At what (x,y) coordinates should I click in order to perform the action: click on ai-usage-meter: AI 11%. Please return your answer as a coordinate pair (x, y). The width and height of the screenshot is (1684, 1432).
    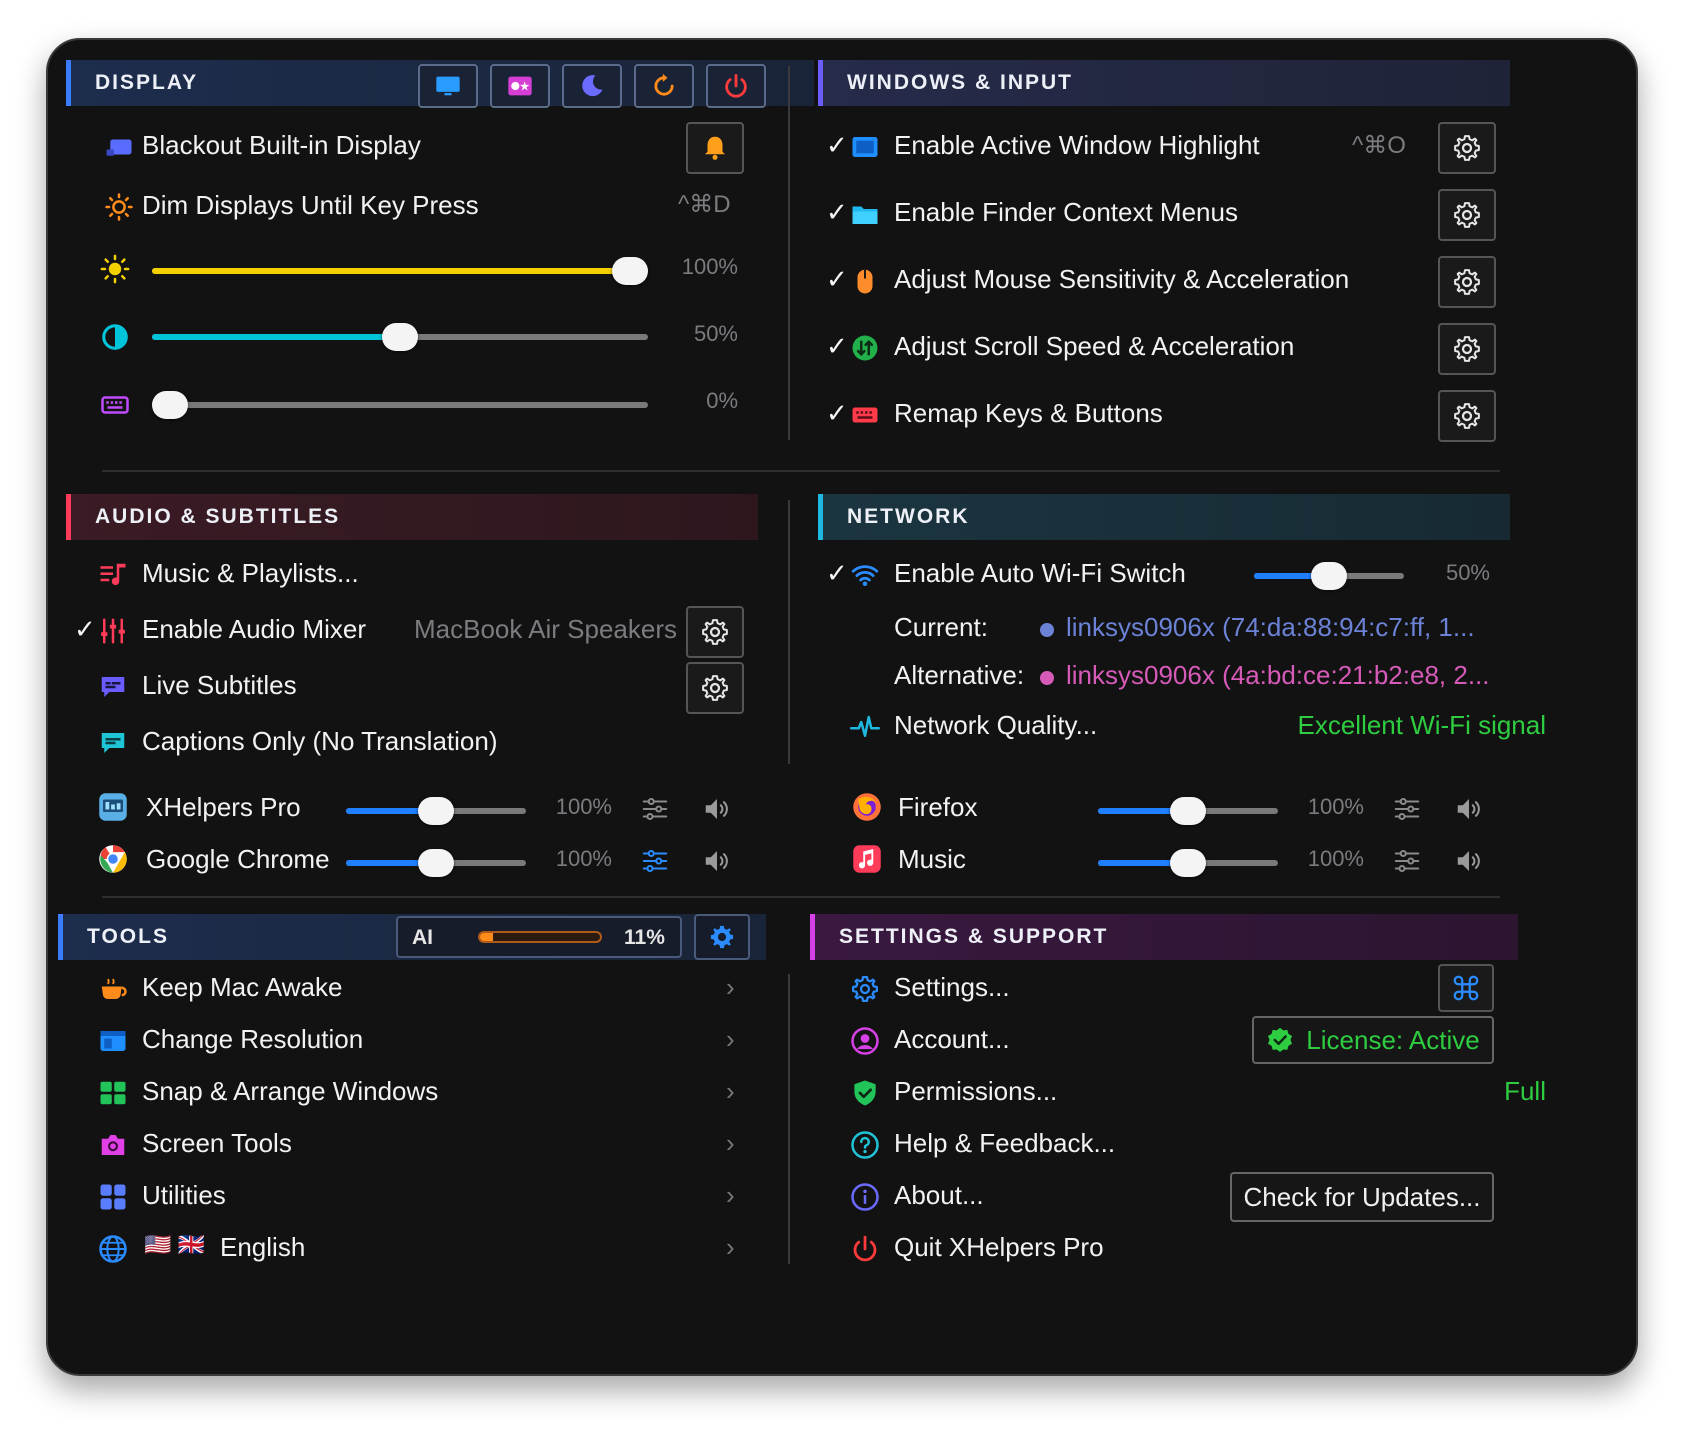
    Looking at the image, I should click on (539, 937).